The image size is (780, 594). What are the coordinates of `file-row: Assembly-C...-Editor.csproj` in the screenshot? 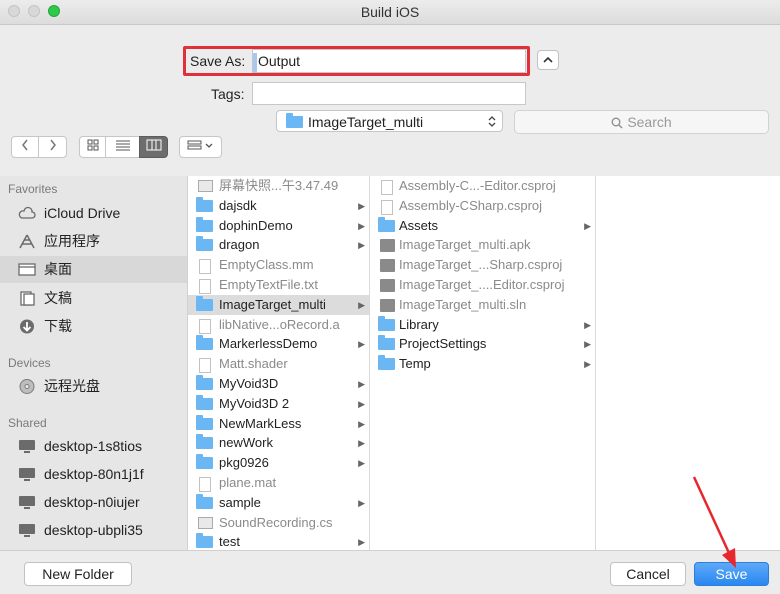 It's located at (482, 186).